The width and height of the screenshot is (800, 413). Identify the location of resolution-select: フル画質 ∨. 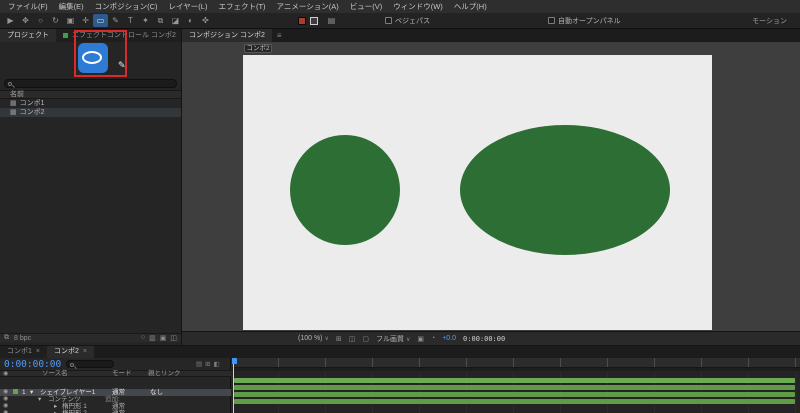
(393, 339).